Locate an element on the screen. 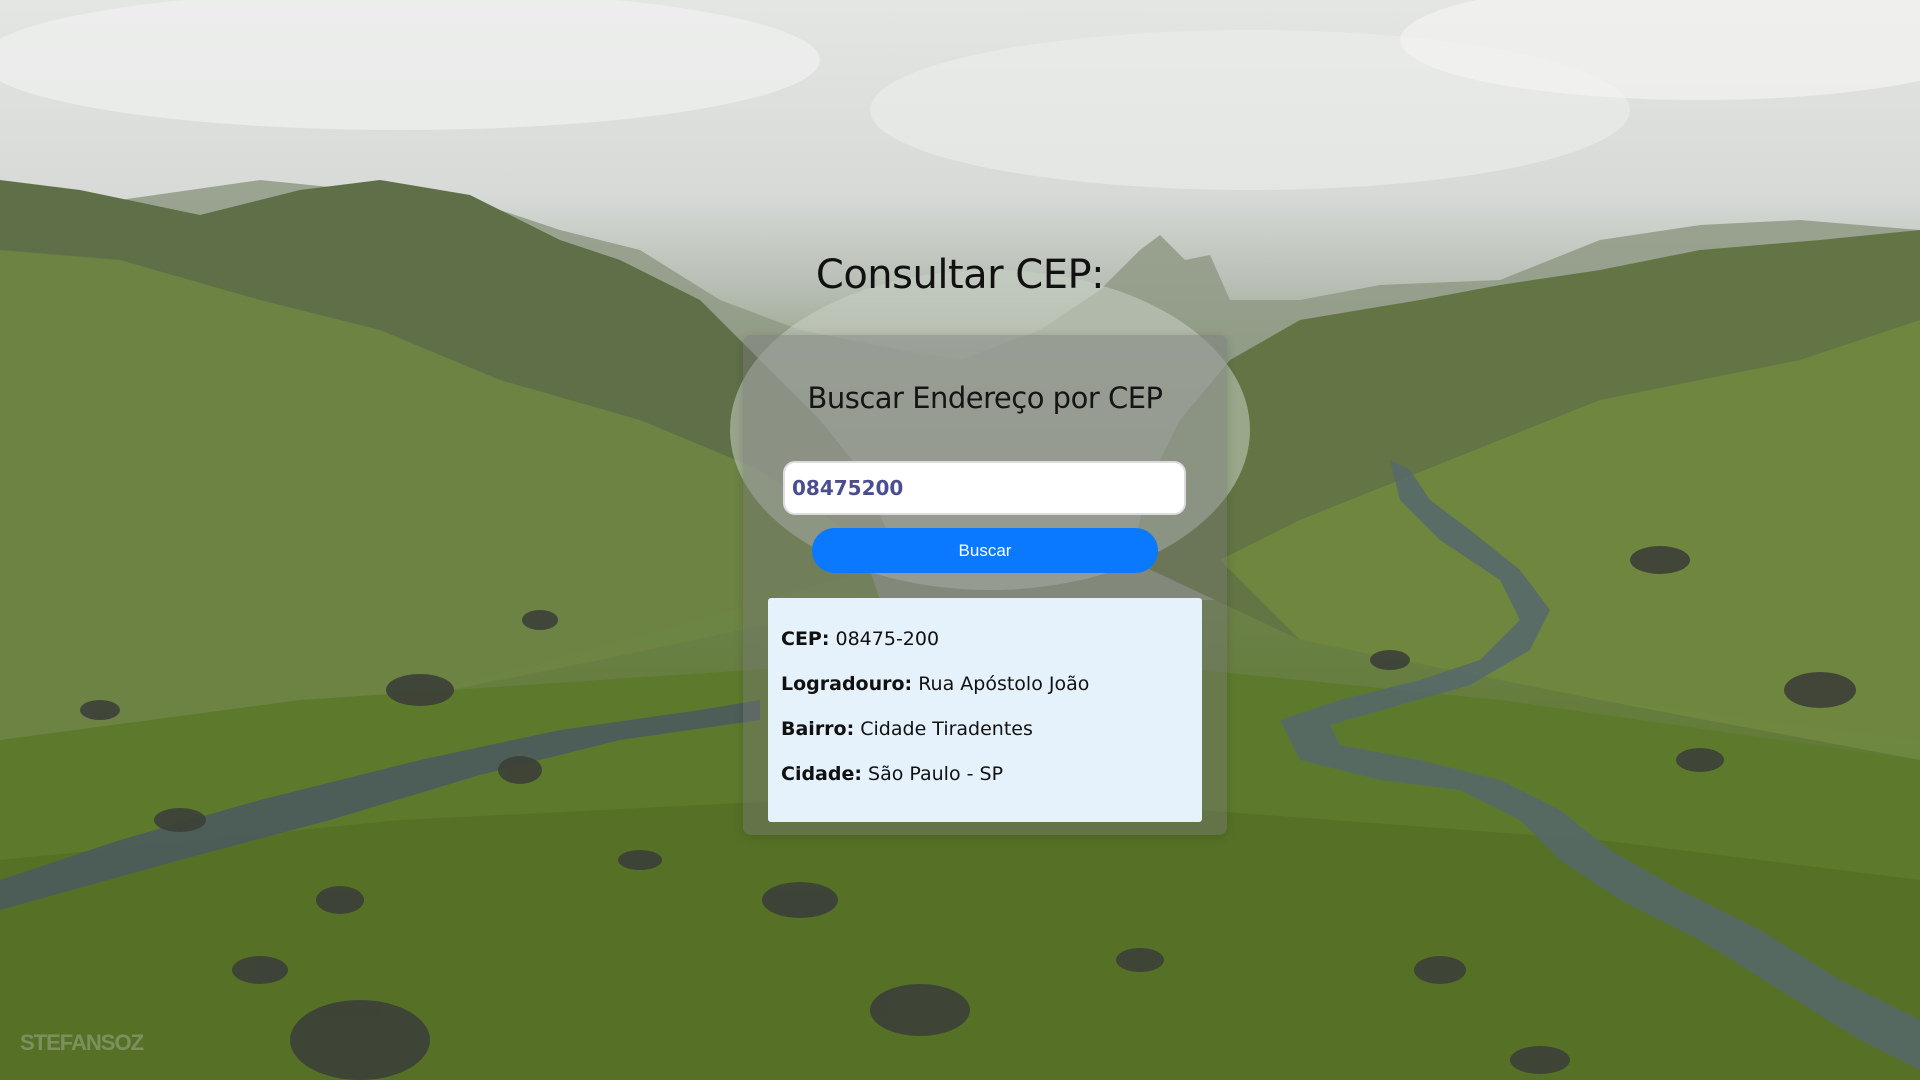  search-button: Buscar is located at coordinates (985, 550).